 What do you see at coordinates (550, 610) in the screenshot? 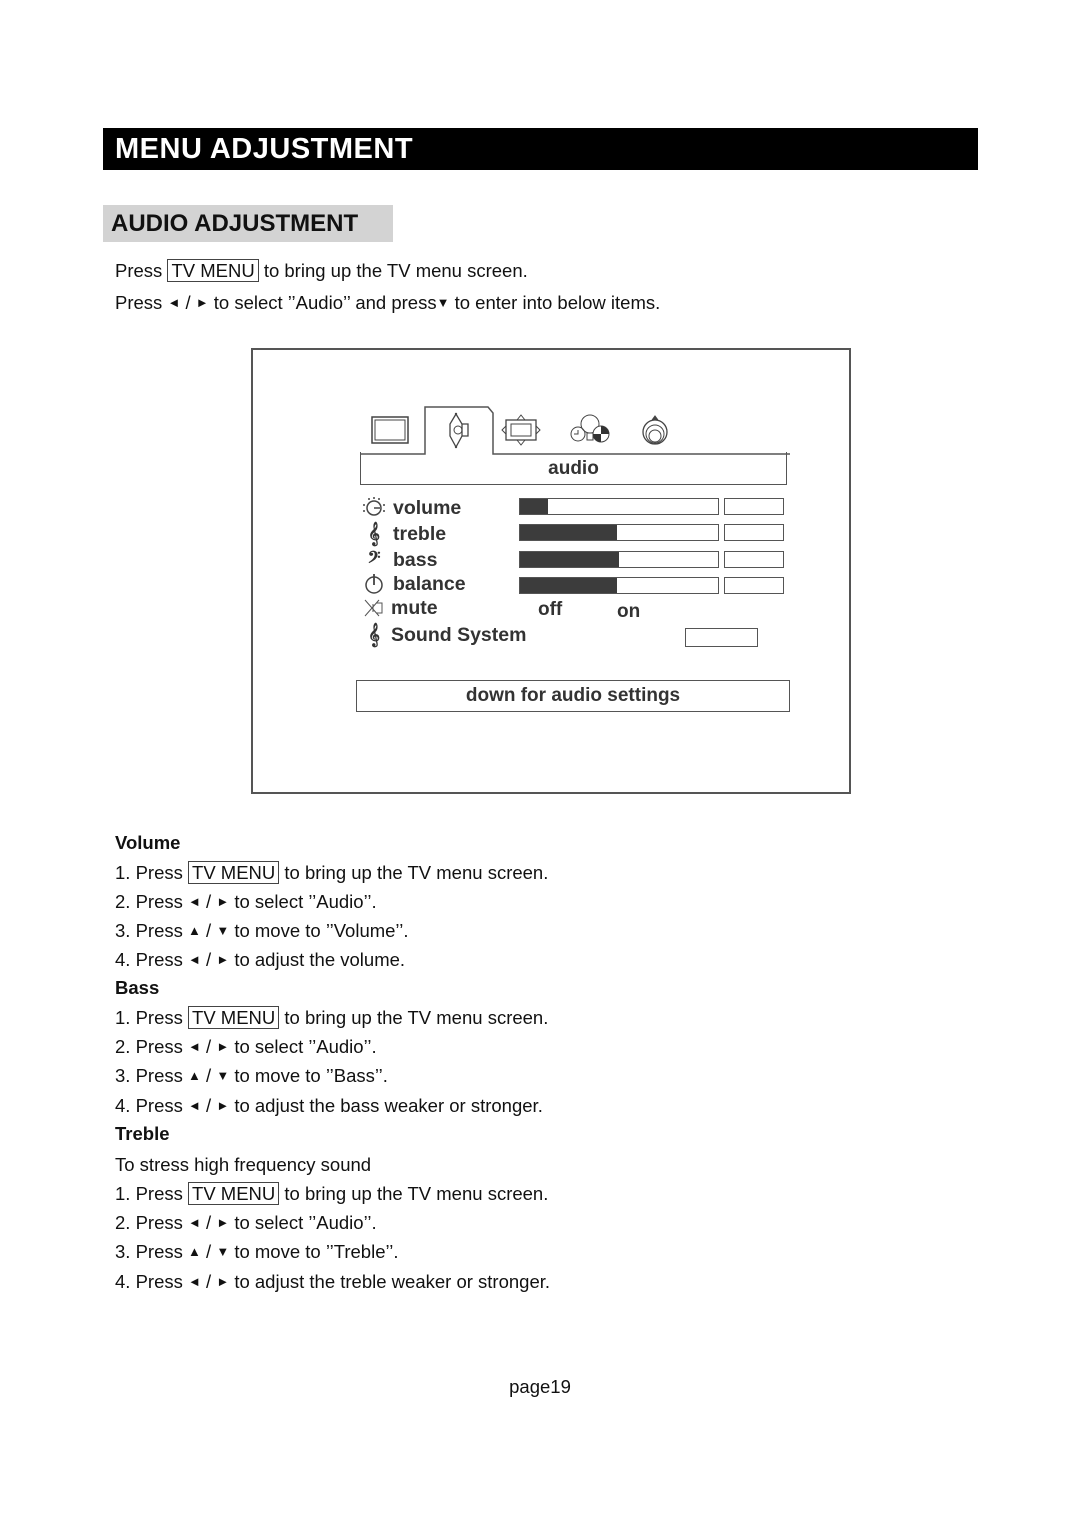
I see `mute-option-off: off` at bounding box center [550, 610].